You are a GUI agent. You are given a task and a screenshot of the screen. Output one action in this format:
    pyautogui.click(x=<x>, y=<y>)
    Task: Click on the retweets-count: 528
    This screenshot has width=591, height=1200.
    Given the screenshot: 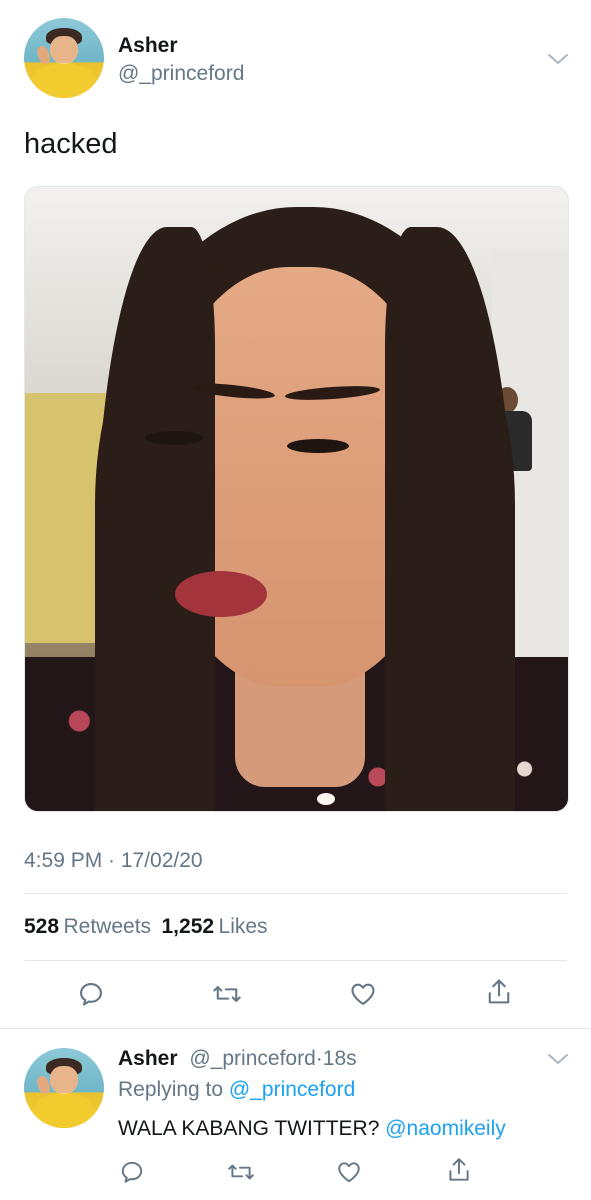 What is the action you would take?
    pyautogui.click(x=41, y=926)
    